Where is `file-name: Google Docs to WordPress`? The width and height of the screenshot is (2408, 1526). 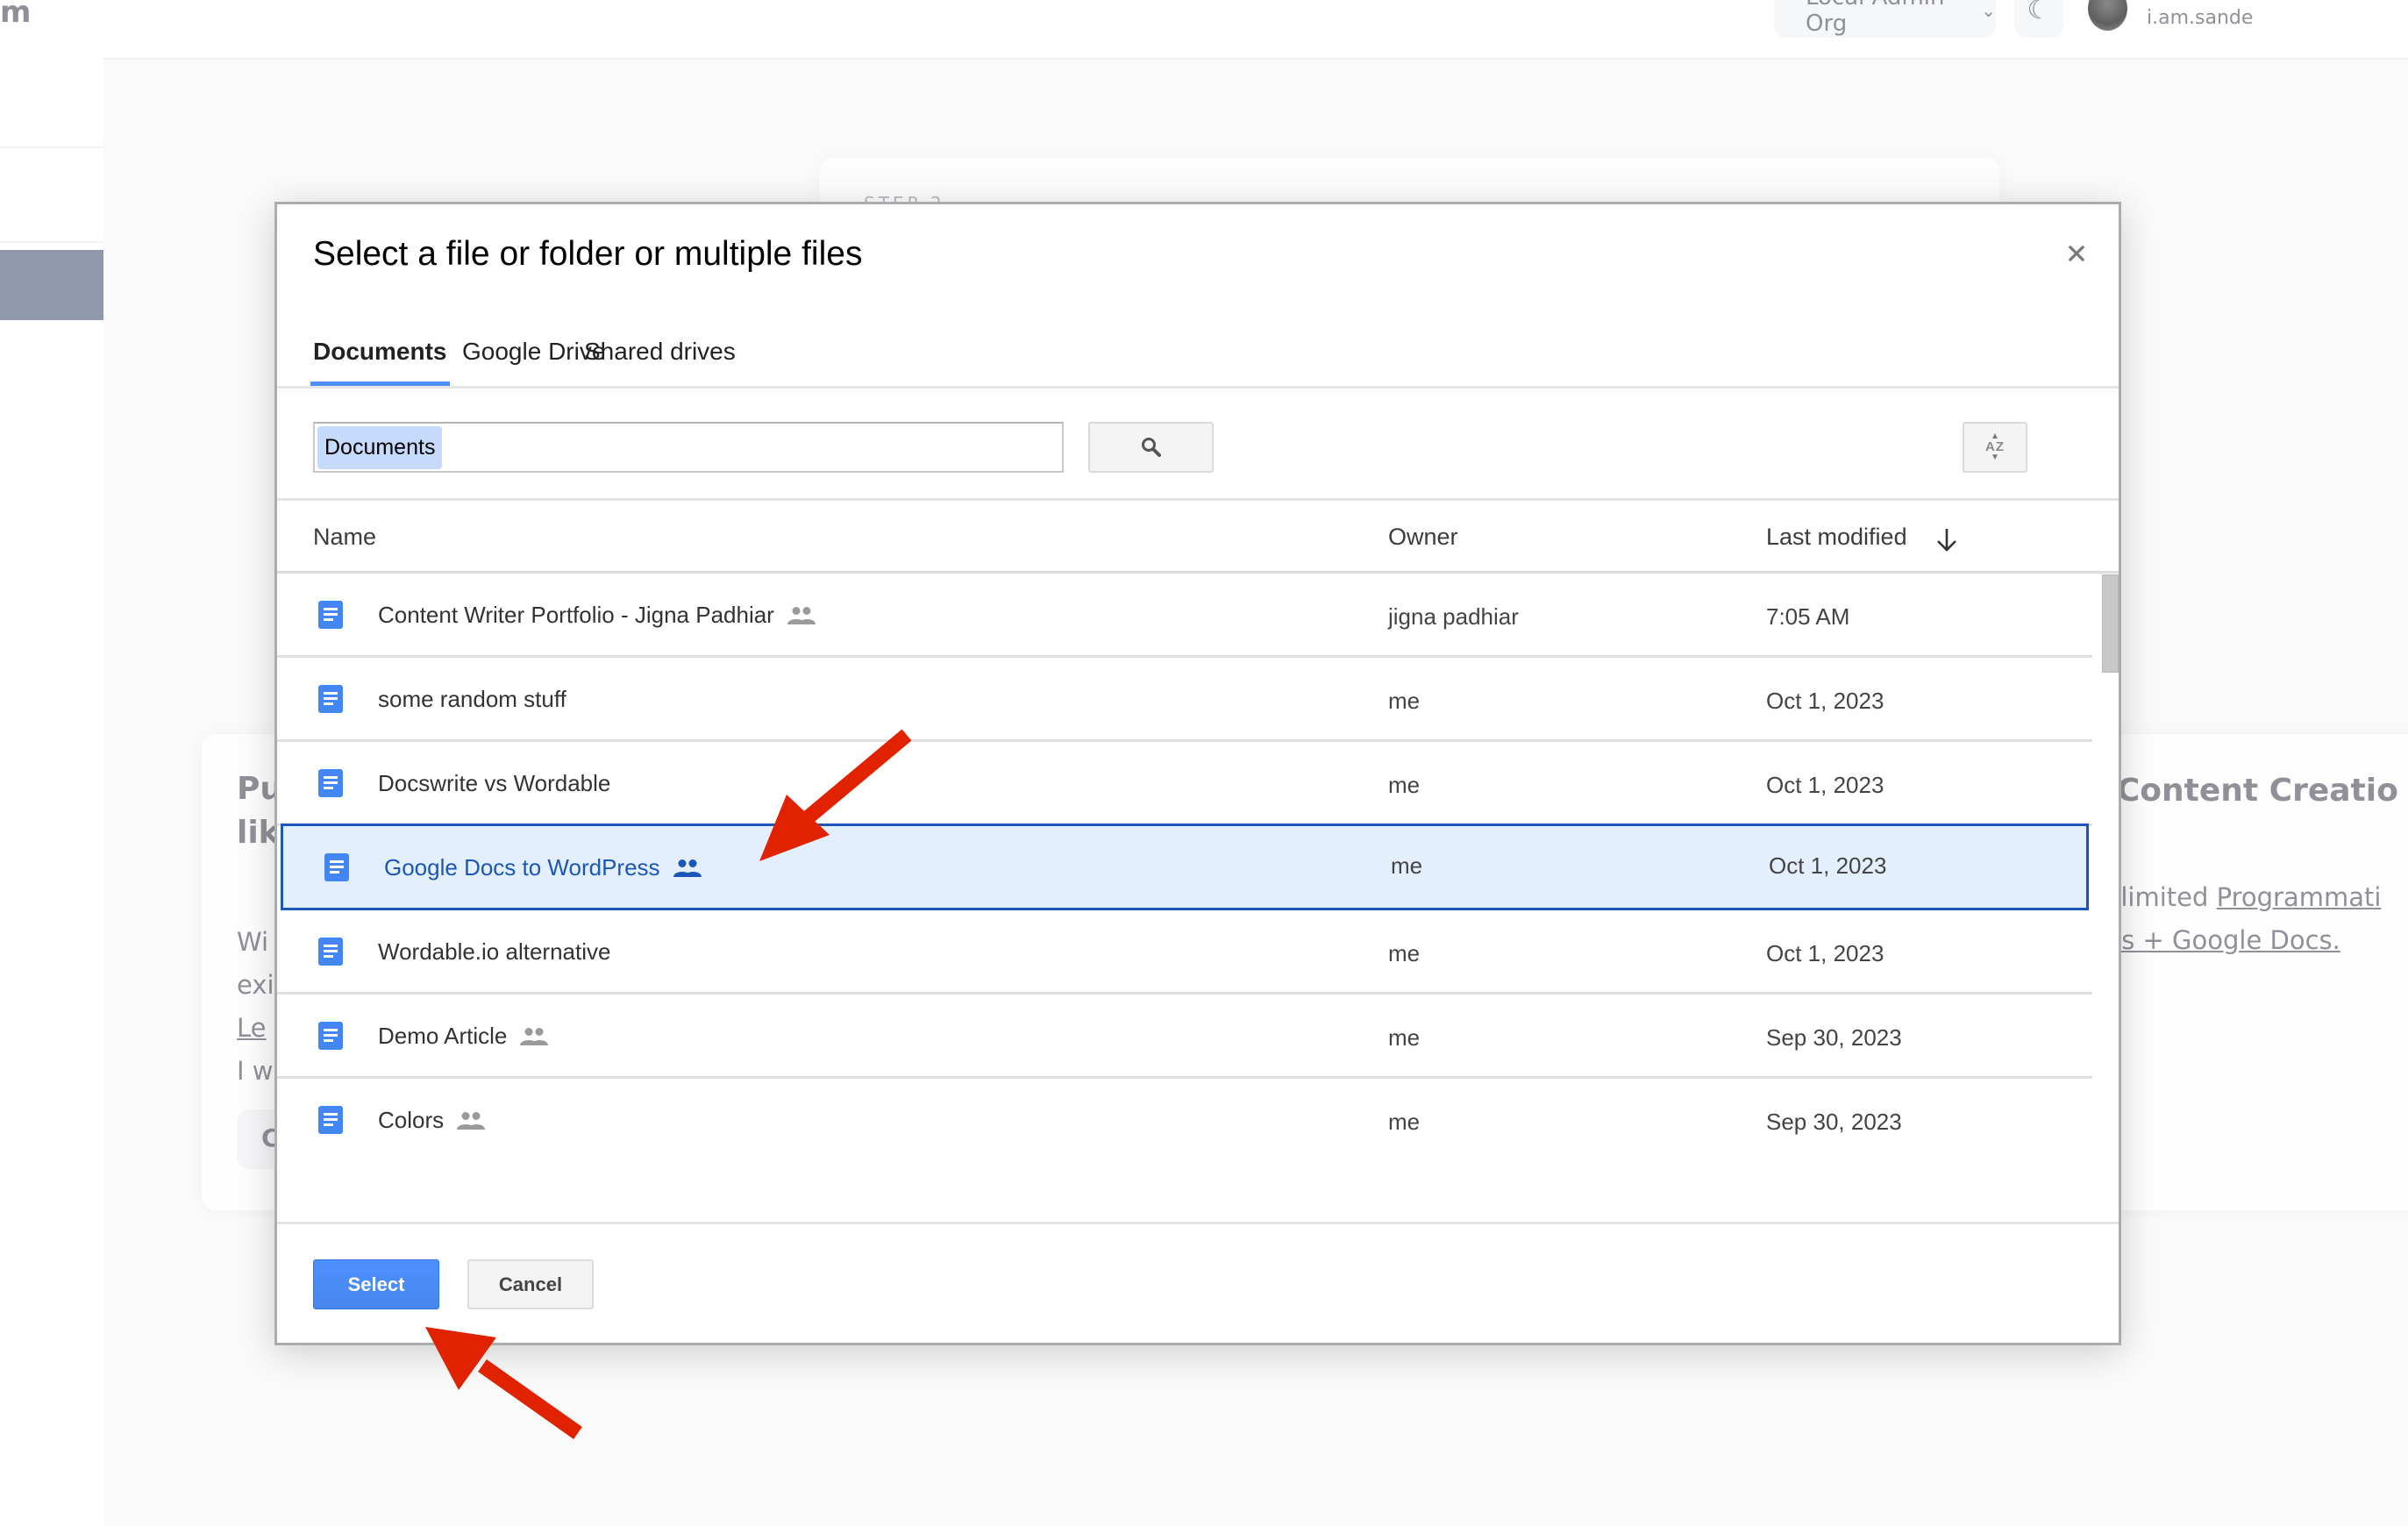 file-name: Google Docs to WordPress is located at coordinates (543, 868).